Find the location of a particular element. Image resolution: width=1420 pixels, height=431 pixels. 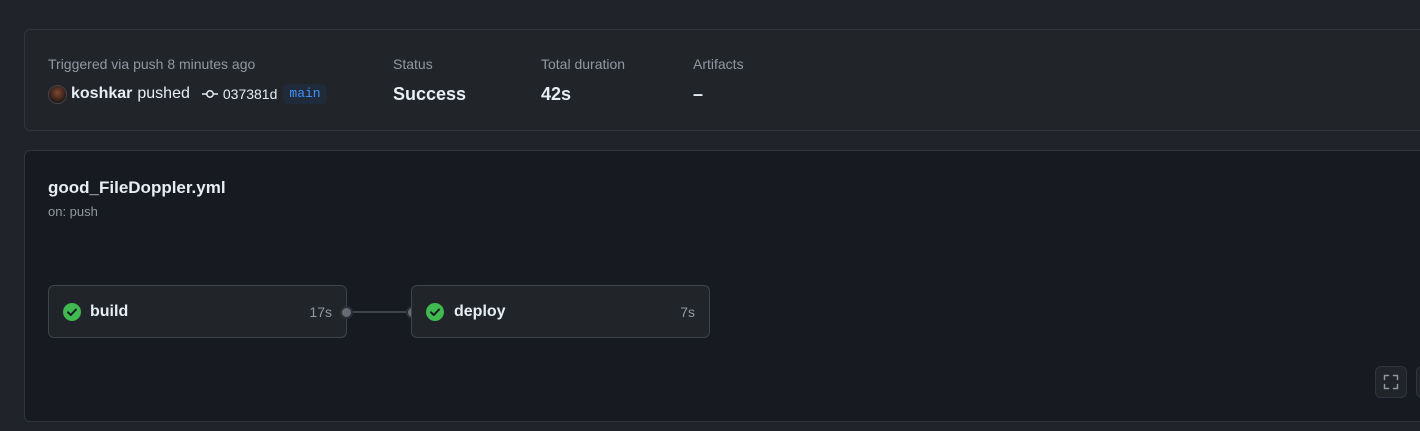

trigger-details: koshkar pushed 037381d main is located at coordinates (187, 94).